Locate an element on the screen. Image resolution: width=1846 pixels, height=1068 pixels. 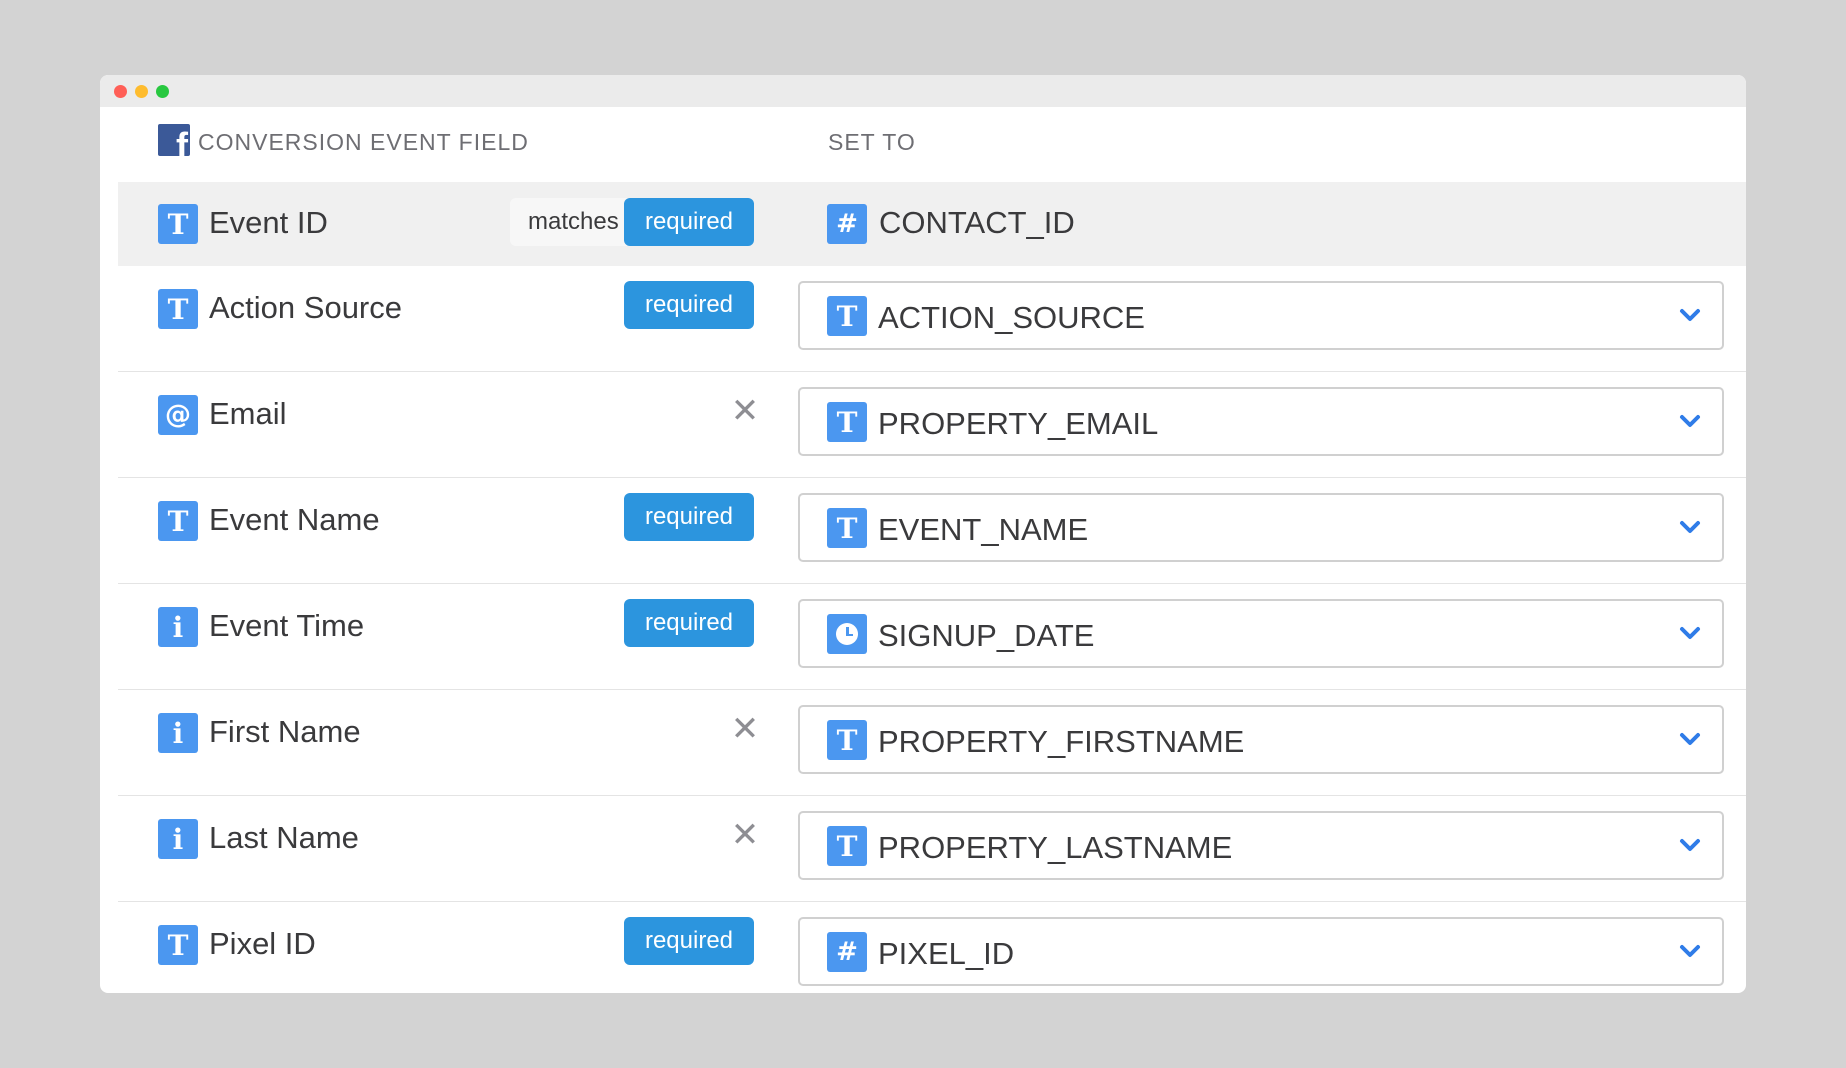
field-label: Email is located at coordinates (248, 413).